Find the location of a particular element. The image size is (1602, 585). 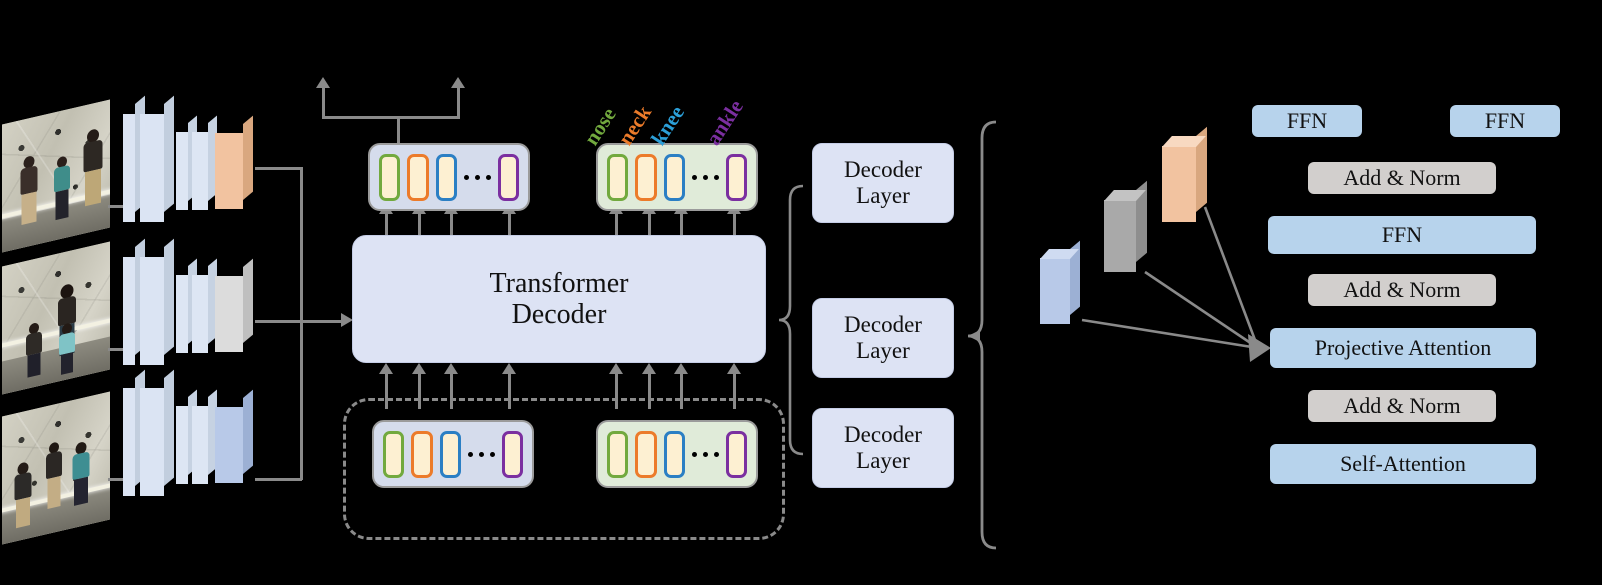

projective-attention-box: Projective Attention is located at coordinates (1403, 348).